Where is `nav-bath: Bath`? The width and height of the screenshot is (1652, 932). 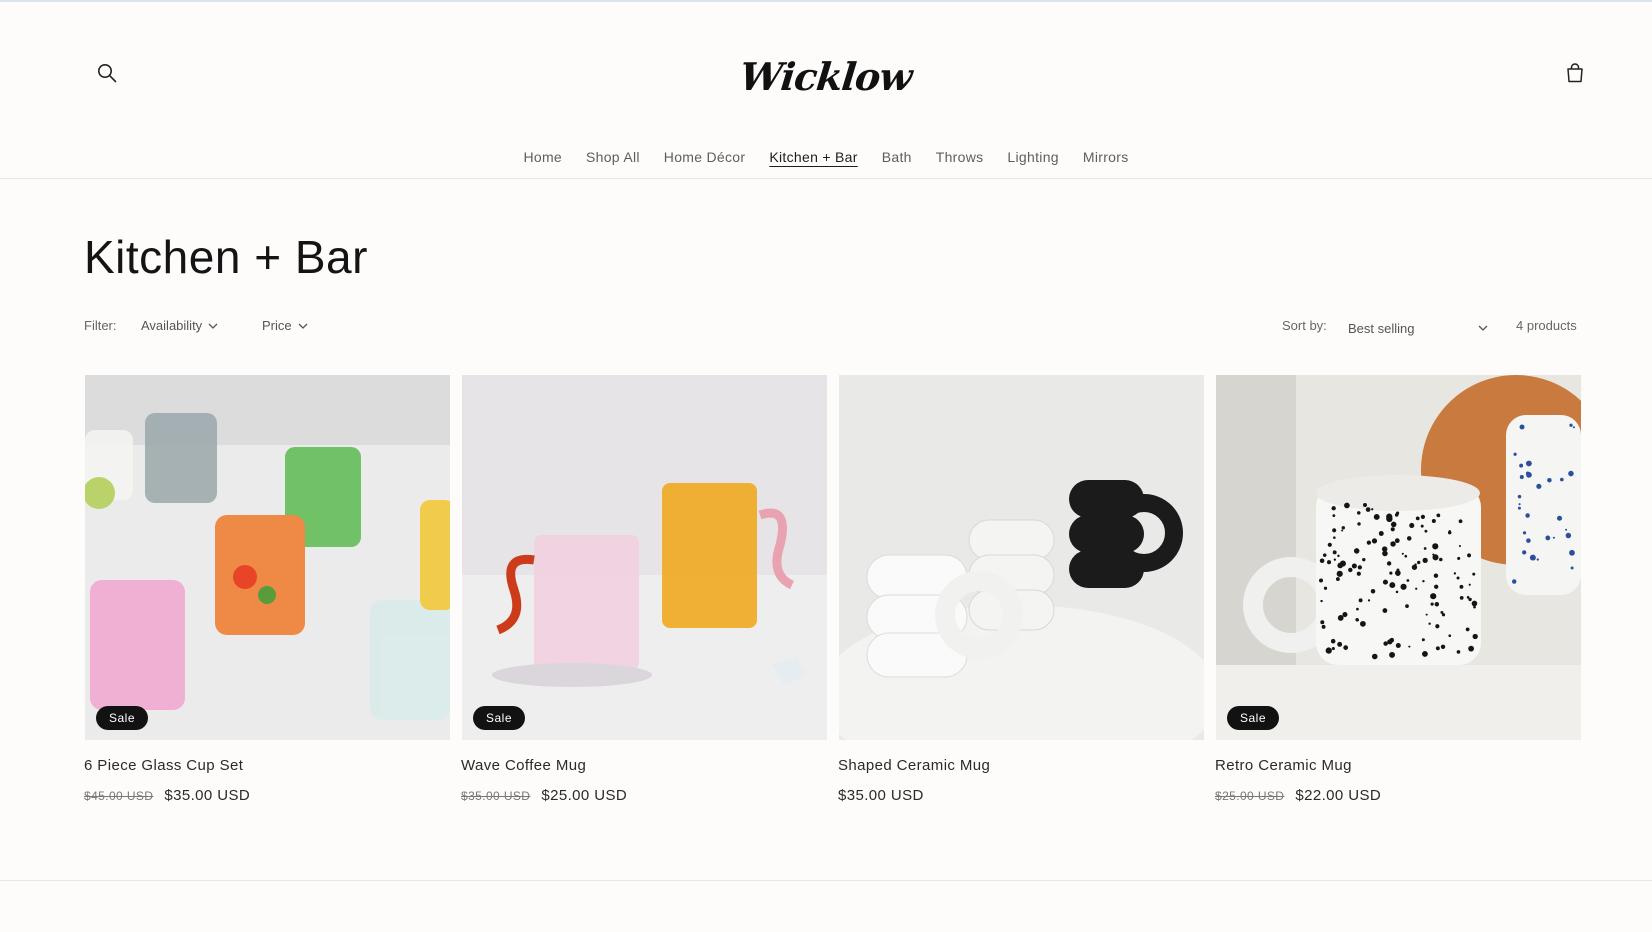
nav-bath: Bath is located at coordinates (897, 159).